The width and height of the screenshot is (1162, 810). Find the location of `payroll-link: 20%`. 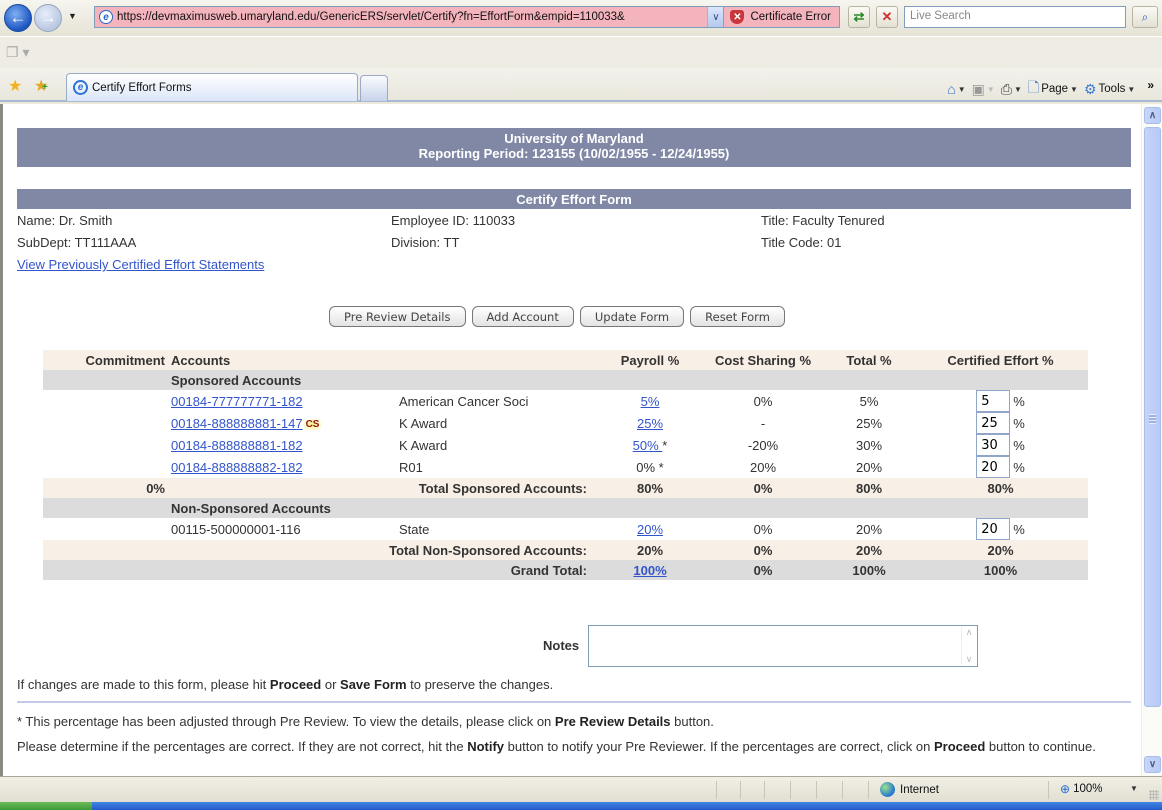

payroll-link: 20% is located at coordinates (650, 529).